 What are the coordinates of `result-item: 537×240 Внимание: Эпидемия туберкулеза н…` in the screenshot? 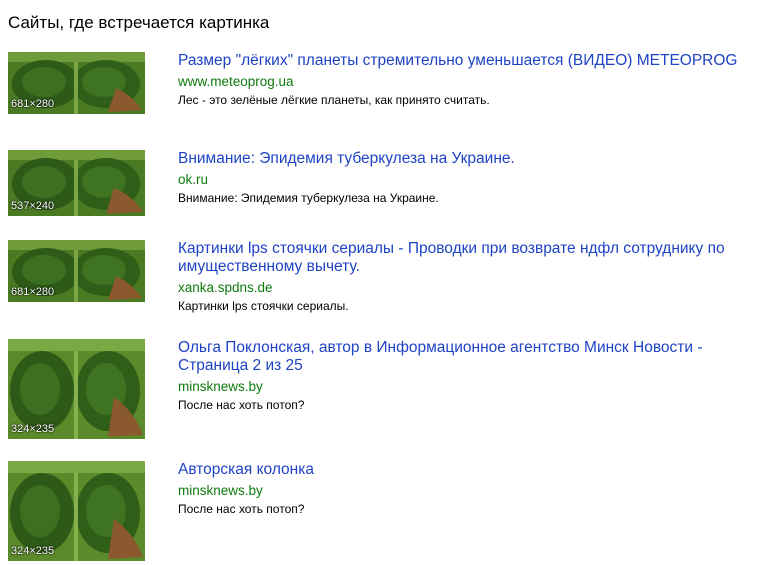 It's located at (383, 185).